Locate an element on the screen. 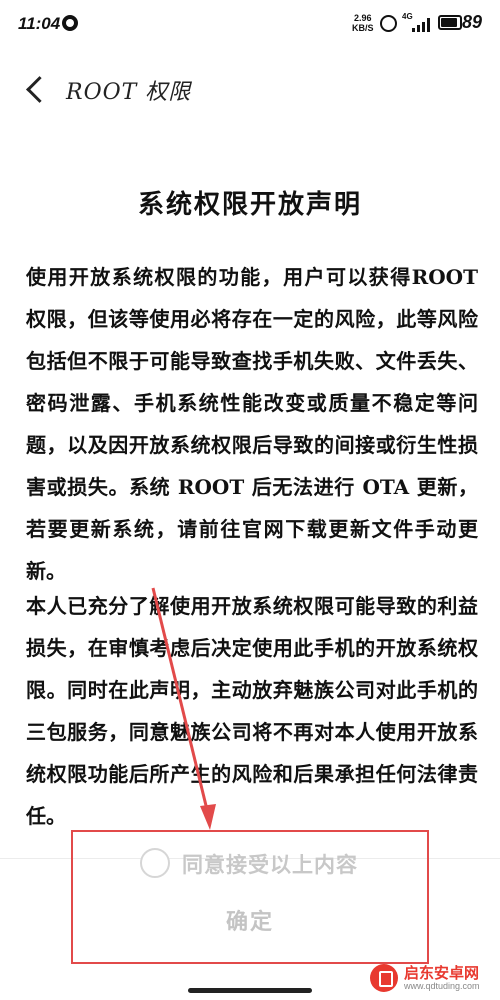 The width and height of the screenshot is (500, 1000). watermark-url: www.qdtuding.com is located at coordinates (442, 986).